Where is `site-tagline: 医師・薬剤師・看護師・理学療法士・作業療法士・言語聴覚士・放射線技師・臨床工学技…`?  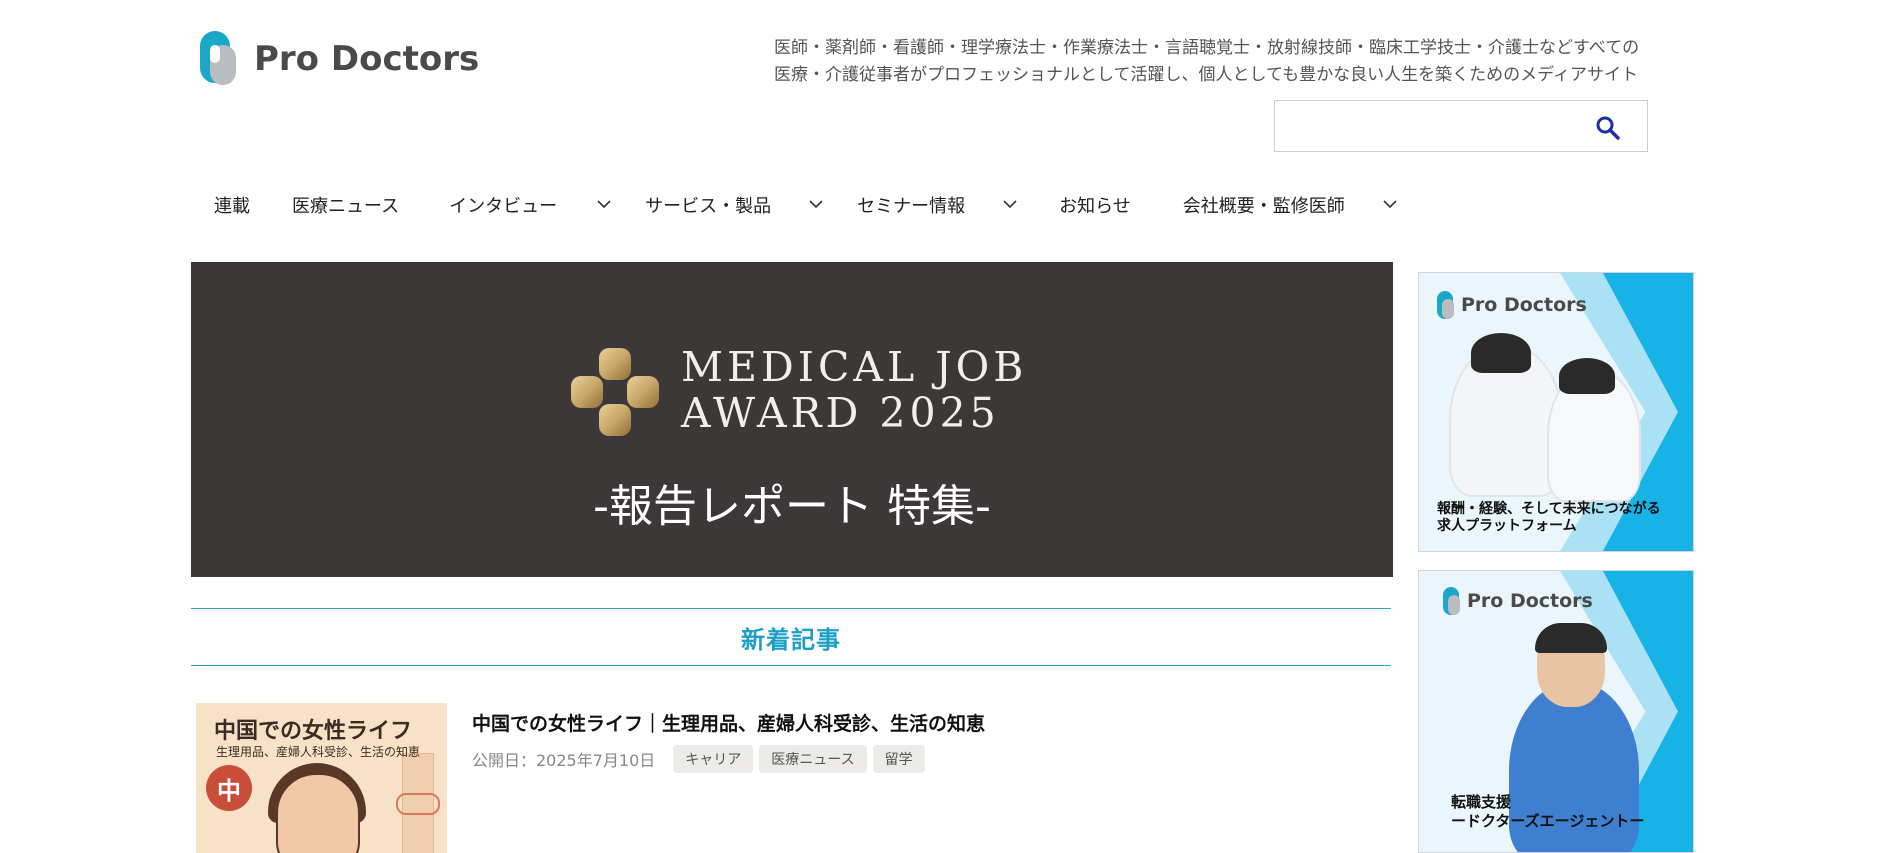 site-tagline: 医師・薬剤師・看護師・理学療法士・作業療法士・言語聴覚士・放射線技師・臨床工学技… is located at coordinates (1206, 62).